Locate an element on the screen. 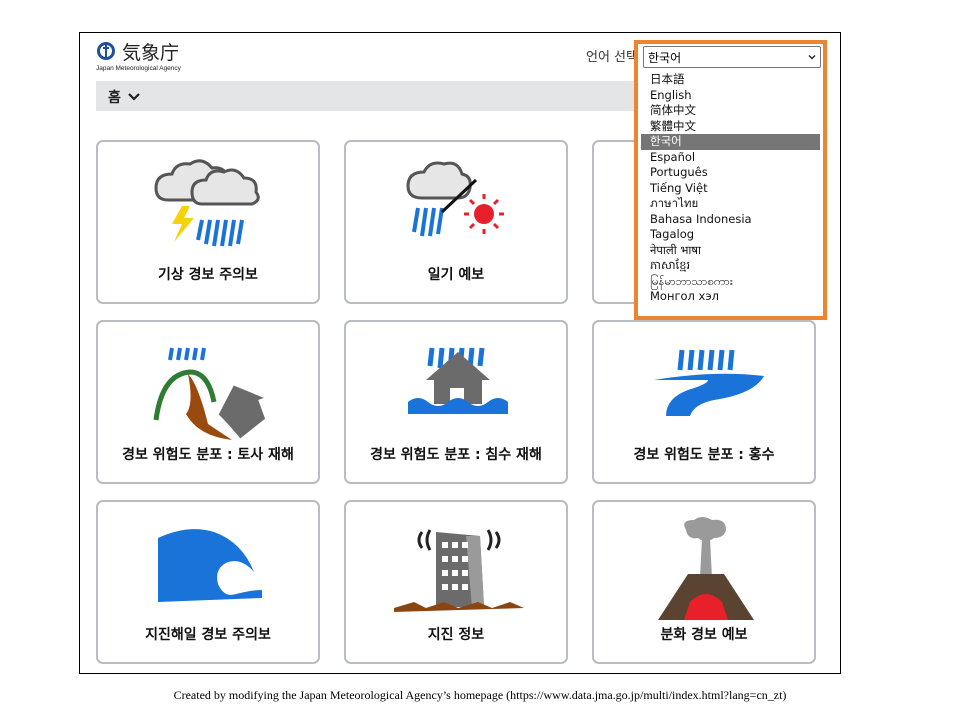 The height and width of the screenshot is (720, 960). card-weather-forecast: 일기 예보 is located at coordinates (456, 222).